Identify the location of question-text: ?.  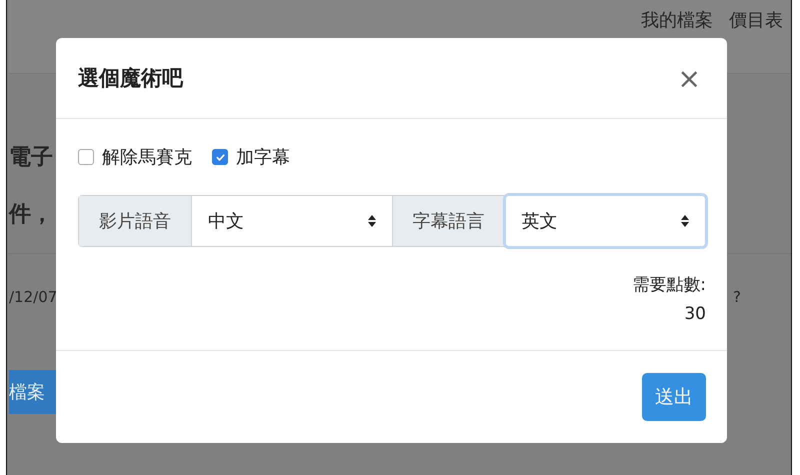
(737, 297).